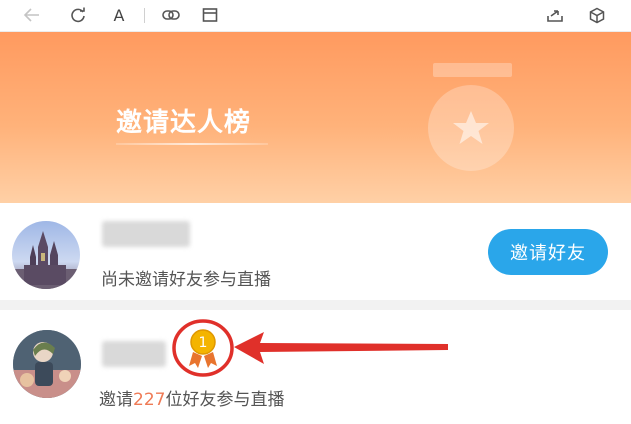 This screenshot has width=631, height=424. I want to click on browser-toolbar: A, so click(315, 16).